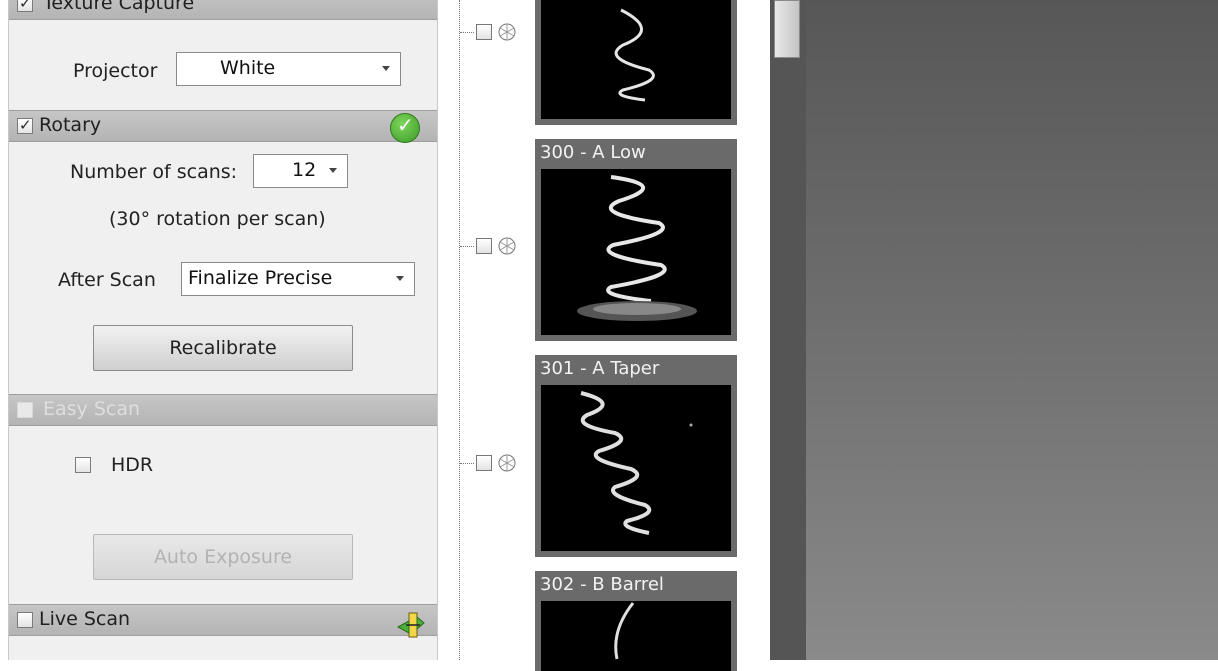 This screenshot has width=1218, height=671. I want to click on projector-dropdown: White, so click(288, 69).